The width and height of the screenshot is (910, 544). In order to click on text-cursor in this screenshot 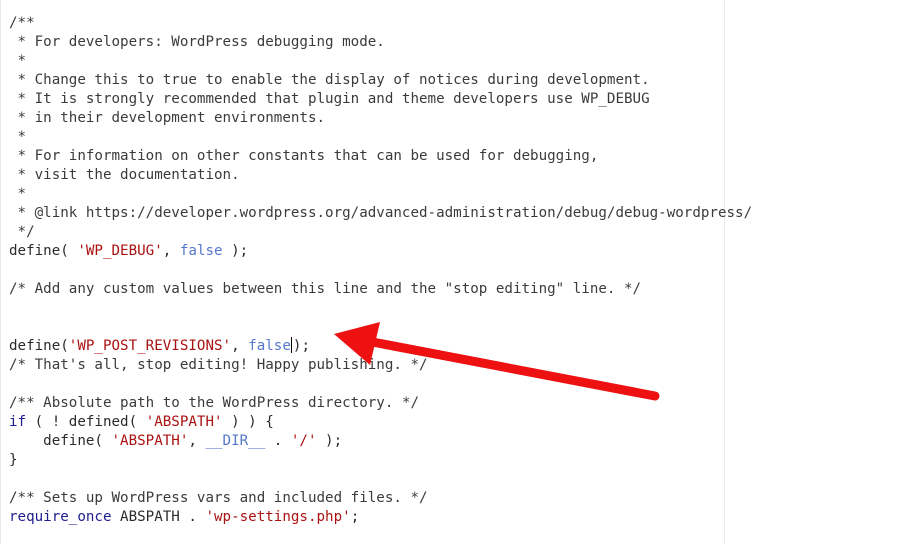, I will do `click(291, 345)`.